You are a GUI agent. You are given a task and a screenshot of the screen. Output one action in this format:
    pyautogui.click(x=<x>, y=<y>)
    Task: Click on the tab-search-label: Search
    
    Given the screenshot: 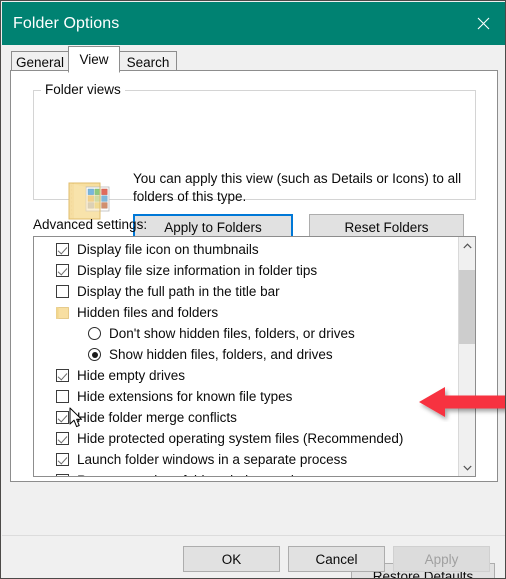 What is the action you would take?
    pyautogui.click(x=148, y=62)
    